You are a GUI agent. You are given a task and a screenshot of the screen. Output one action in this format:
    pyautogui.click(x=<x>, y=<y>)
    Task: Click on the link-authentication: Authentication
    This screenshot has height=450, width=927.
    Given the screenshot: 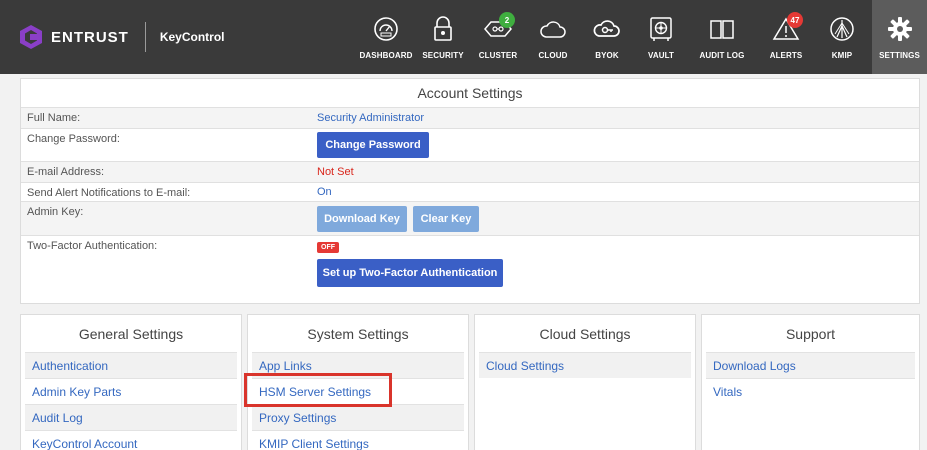 What is the action you would take?
    pyautogui.click(x=131, y=365)
    